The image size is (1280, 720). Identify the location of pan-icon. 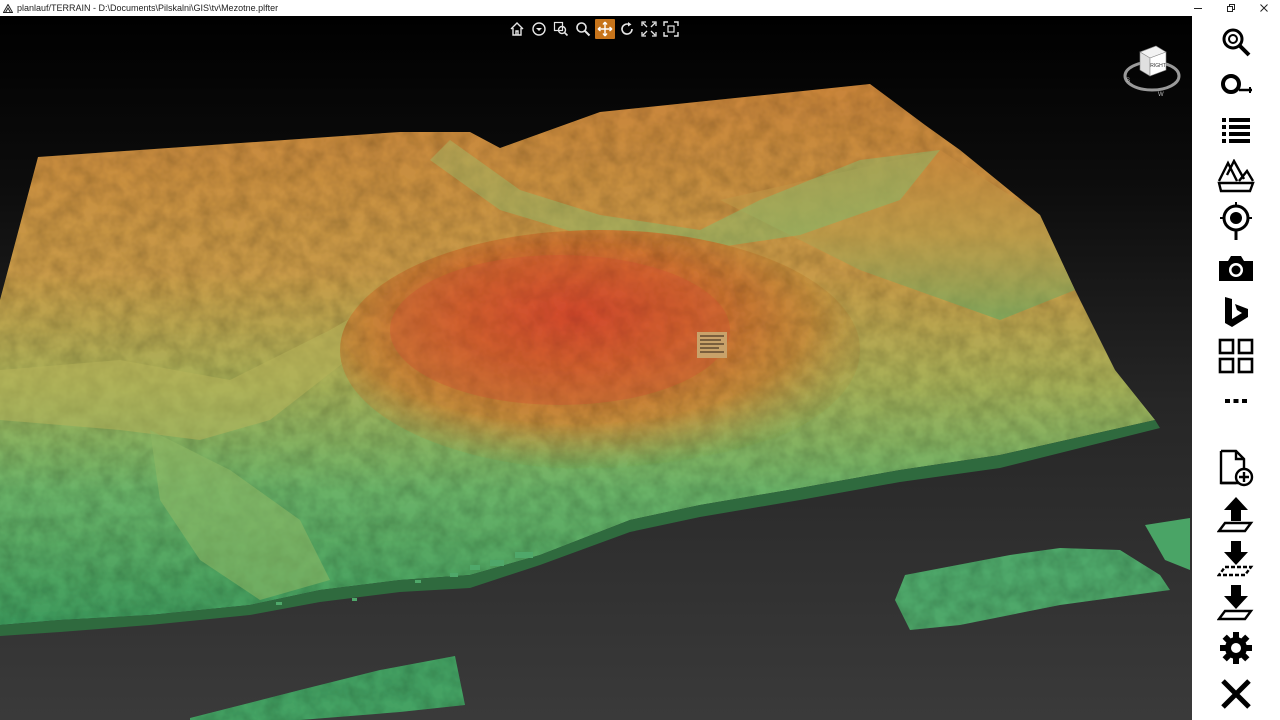
(605, 29).